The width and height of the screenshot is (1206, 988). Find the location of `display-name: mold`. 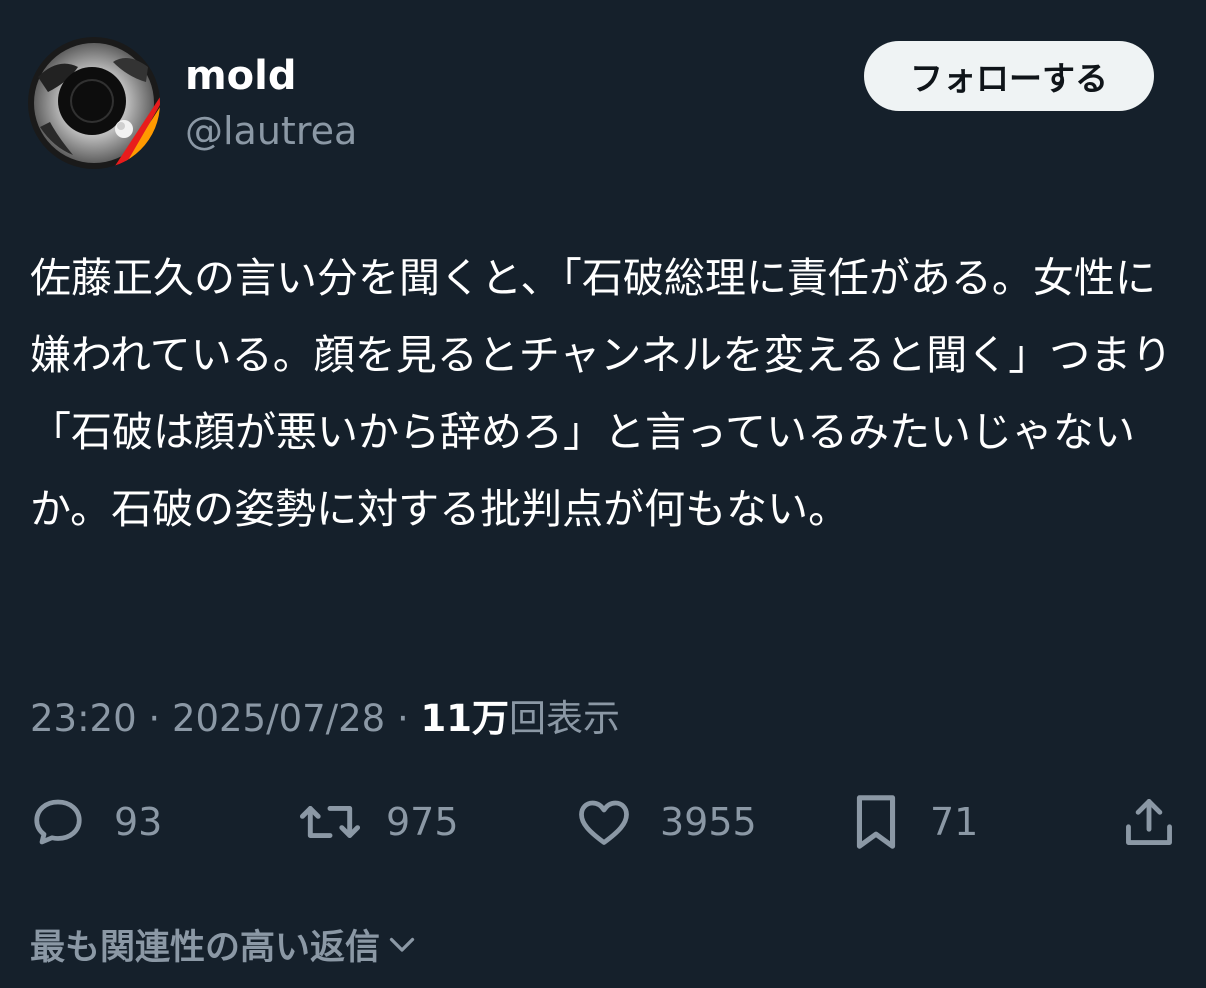

display-name: mold is located at coordinates (241, 76).